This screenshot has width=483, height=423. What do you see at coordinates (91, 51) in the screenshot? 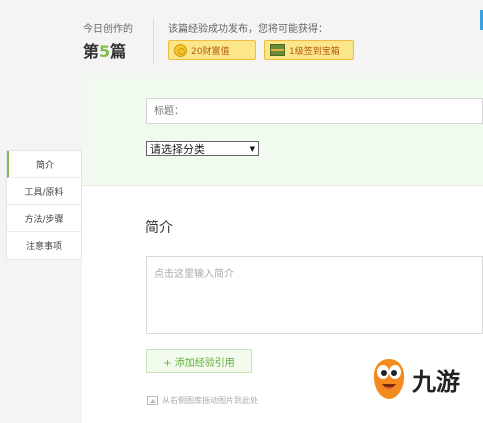
I see `count-prefix: 第` at bounding box center [91, 51].